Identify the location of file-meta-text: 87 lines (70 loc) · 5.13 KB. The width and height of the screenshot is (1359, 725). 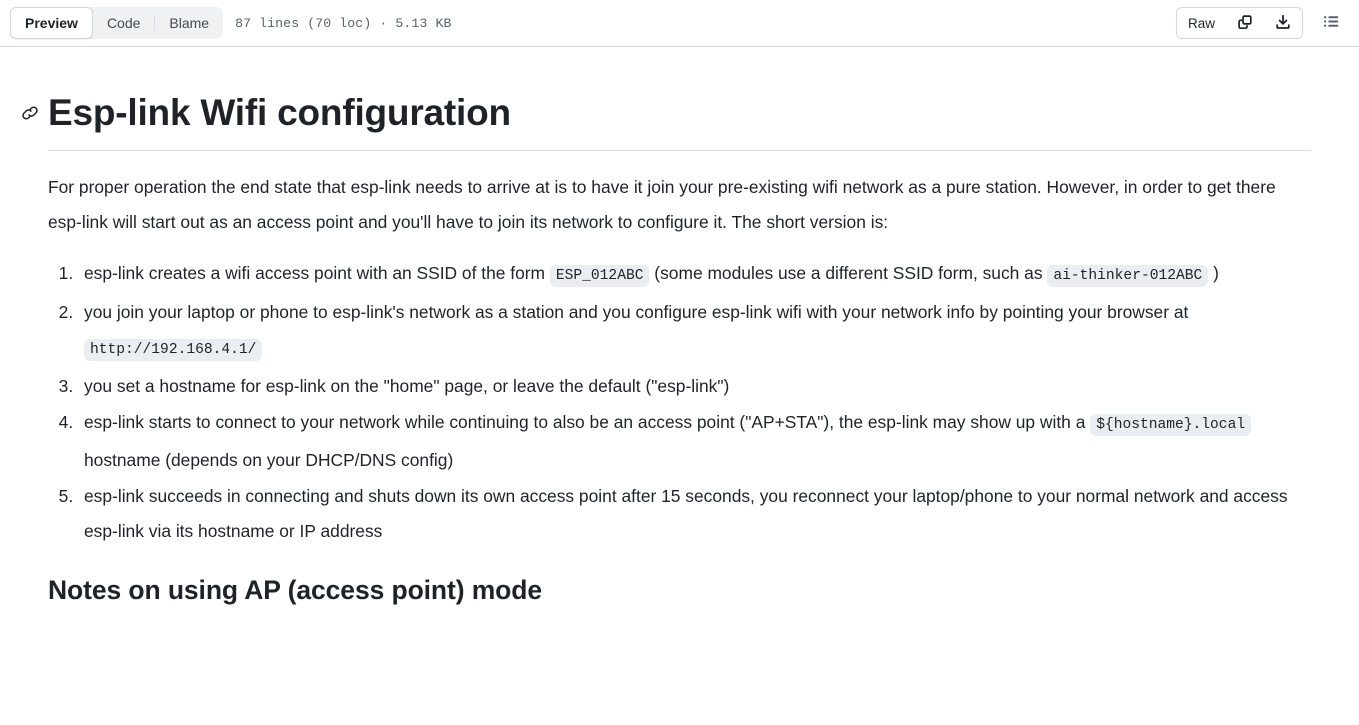
(343, 23).